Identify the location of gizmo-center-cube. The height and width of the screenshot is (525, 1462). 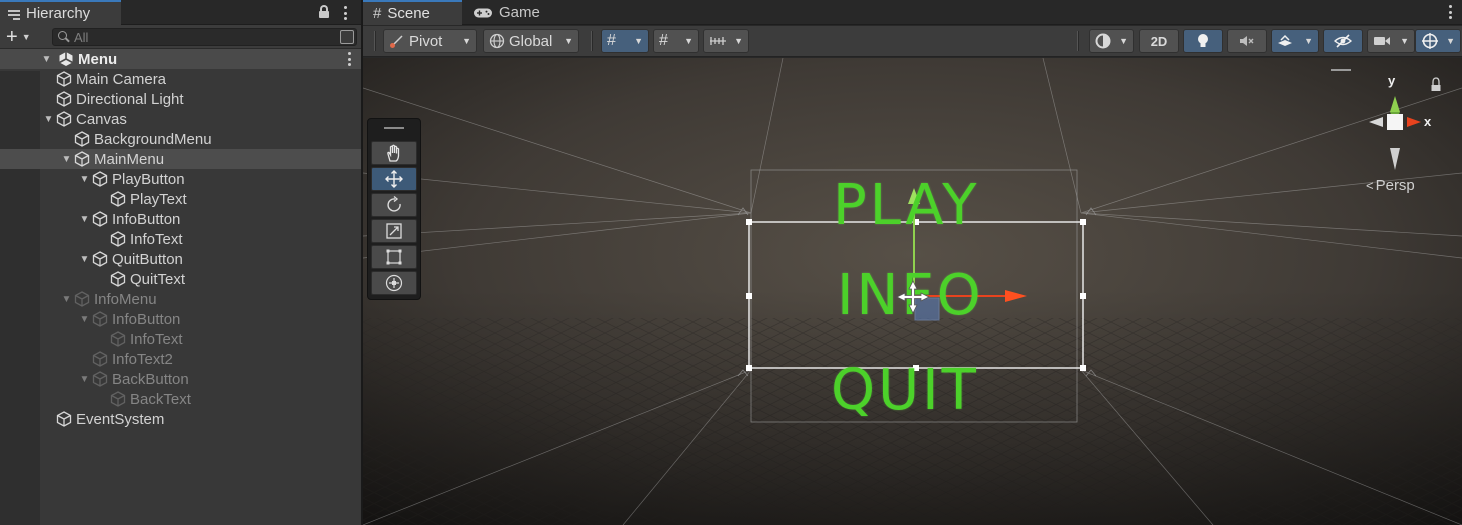
(1395, 122).